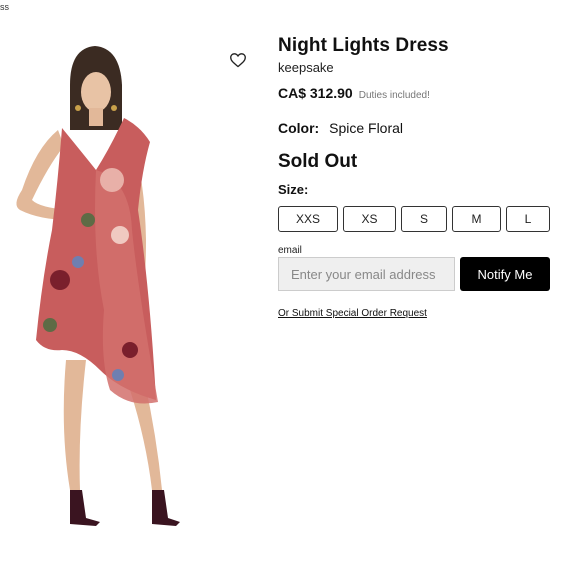  I want to click on brand-name: keepsake, so click(423, 68).